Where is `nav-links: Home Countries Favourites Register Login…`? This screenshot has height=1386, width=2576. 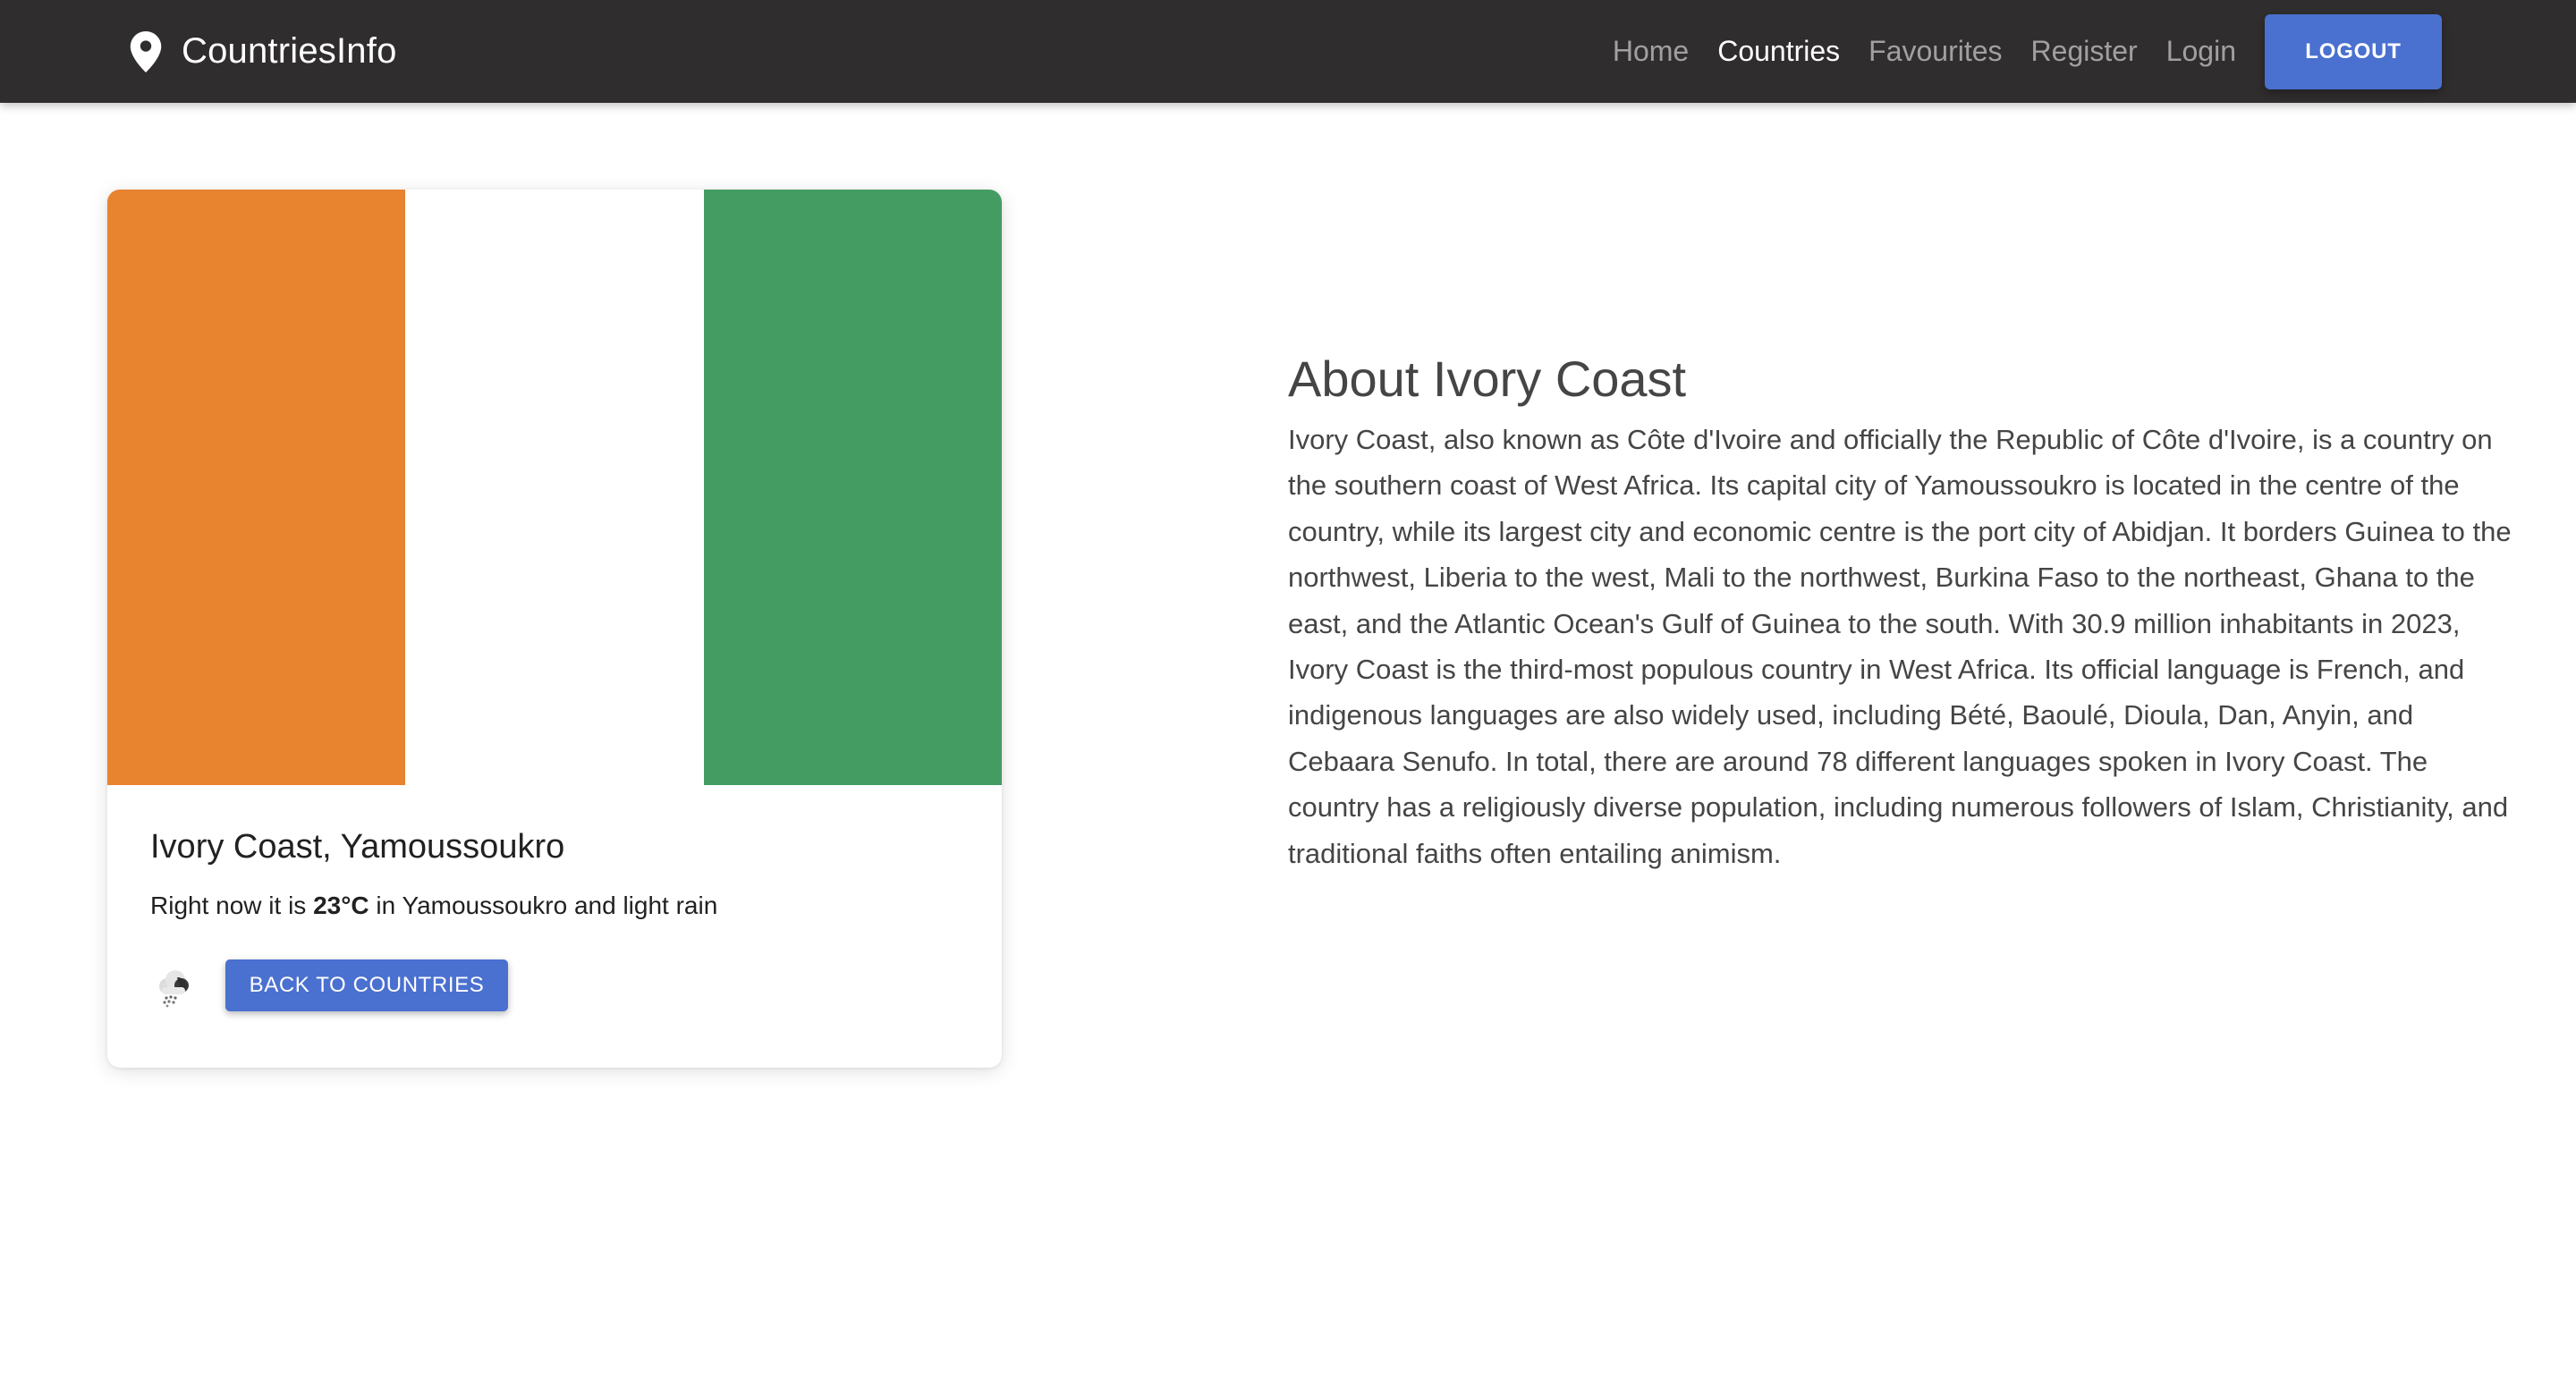
nav-links: Home Countries Favourites Register Login… is located at coordinates (2013, 51).